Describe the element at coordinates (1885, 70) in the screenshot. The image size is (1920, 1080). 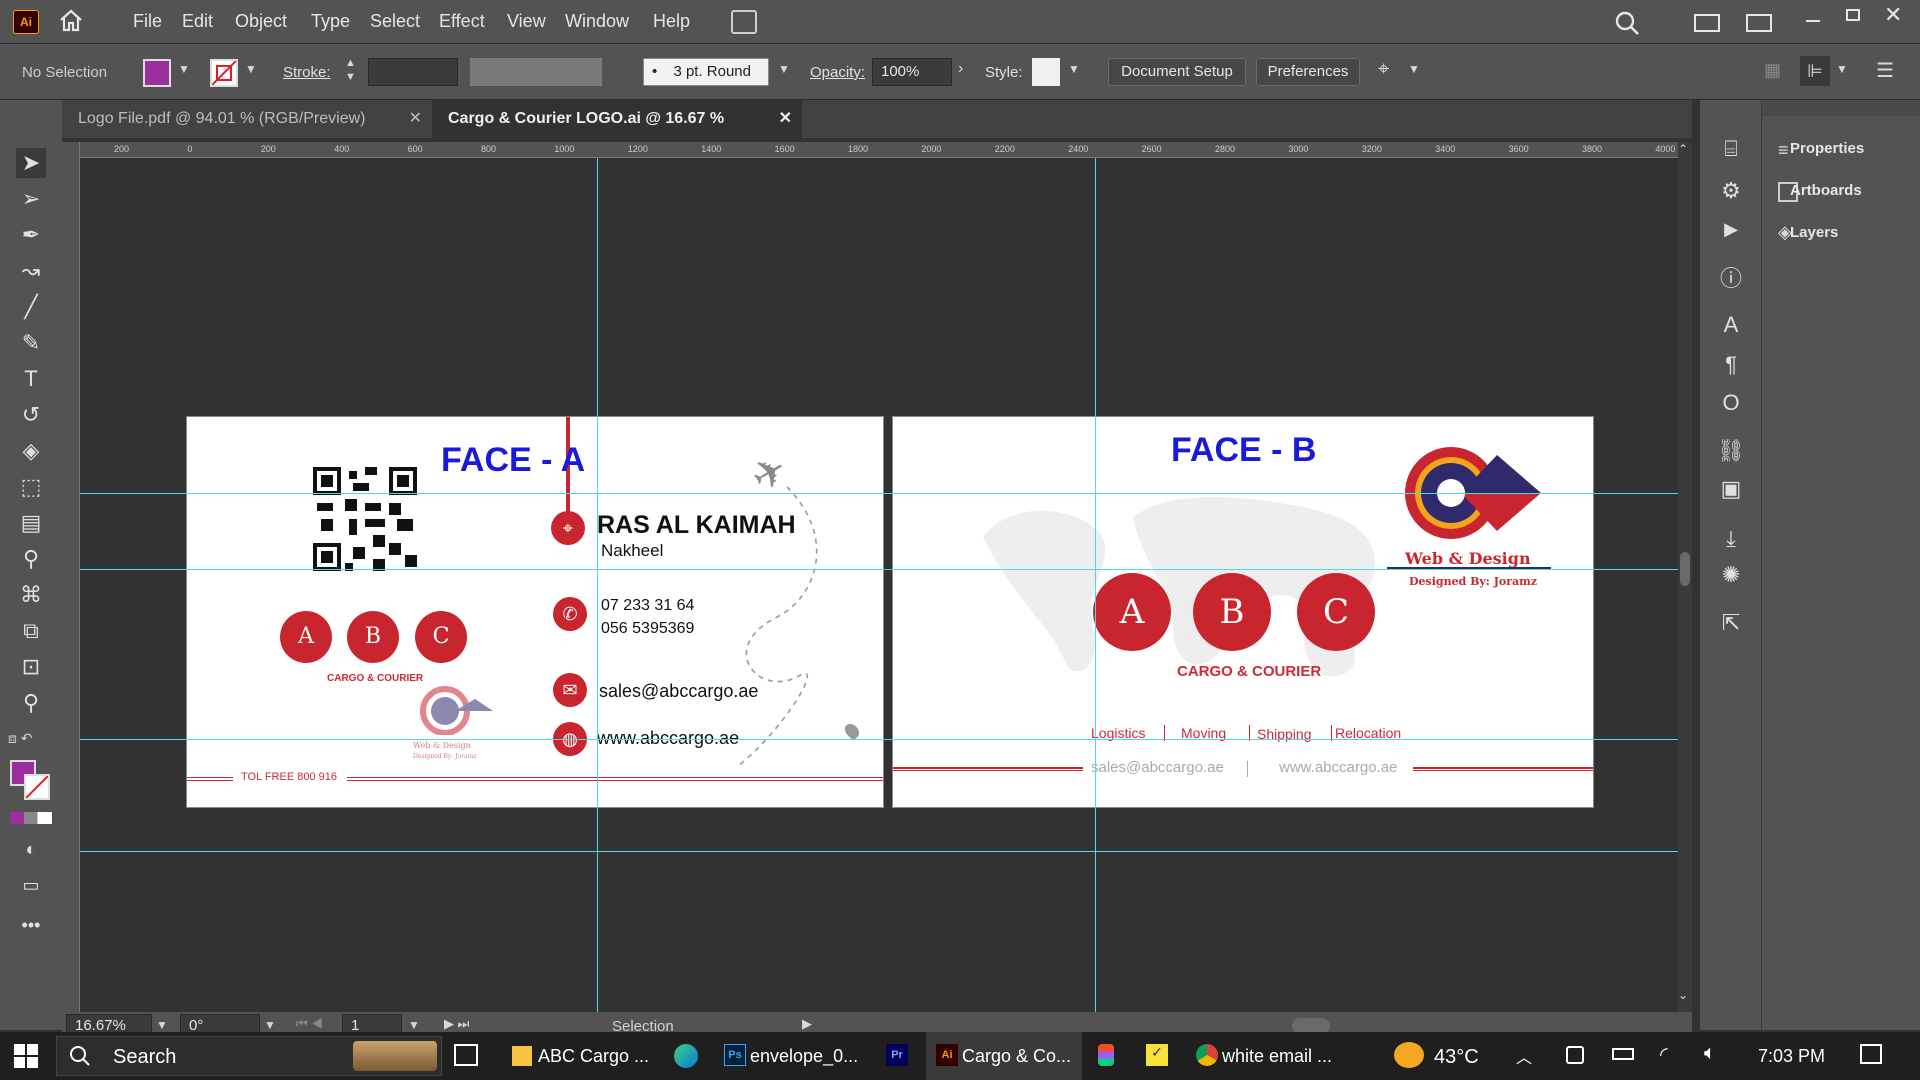
I see `panel-menu-icon: ☰` at that location.